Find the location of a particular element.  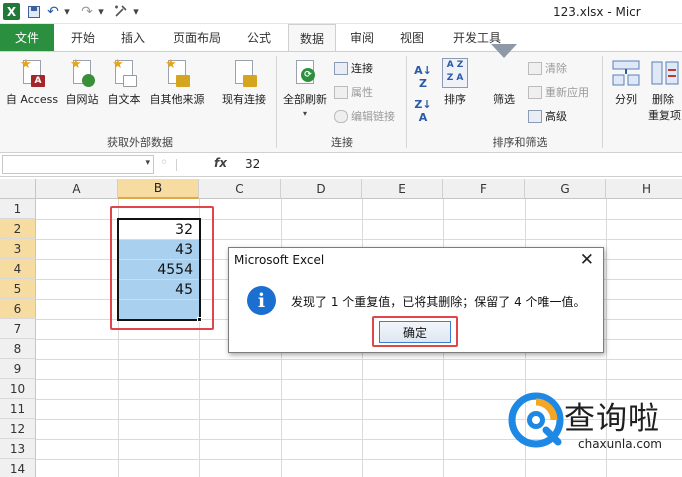

row-header-8: 8 is located at coordinates (18, 349).